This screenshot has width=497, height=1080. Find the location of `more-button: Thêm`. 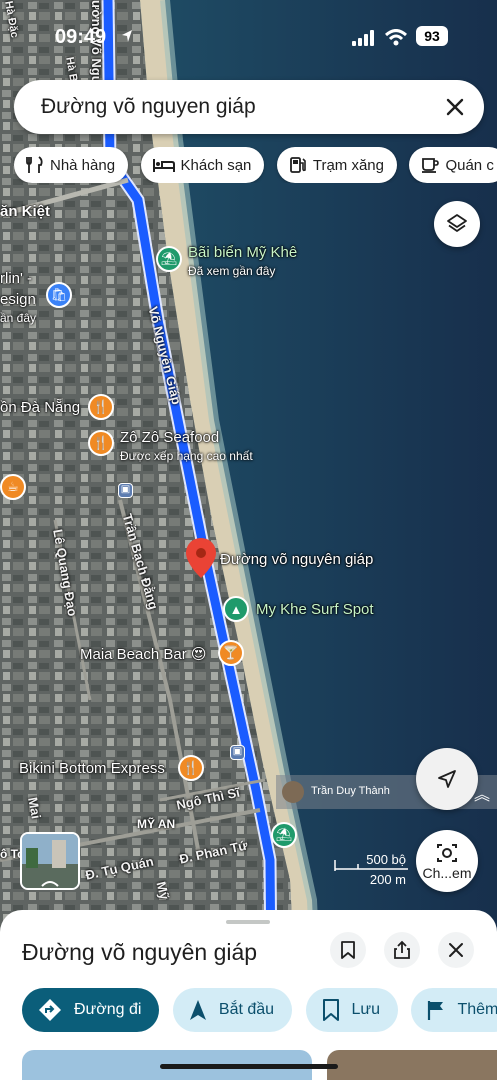

more-button: Thêm is located at coordinates (454, 1010).